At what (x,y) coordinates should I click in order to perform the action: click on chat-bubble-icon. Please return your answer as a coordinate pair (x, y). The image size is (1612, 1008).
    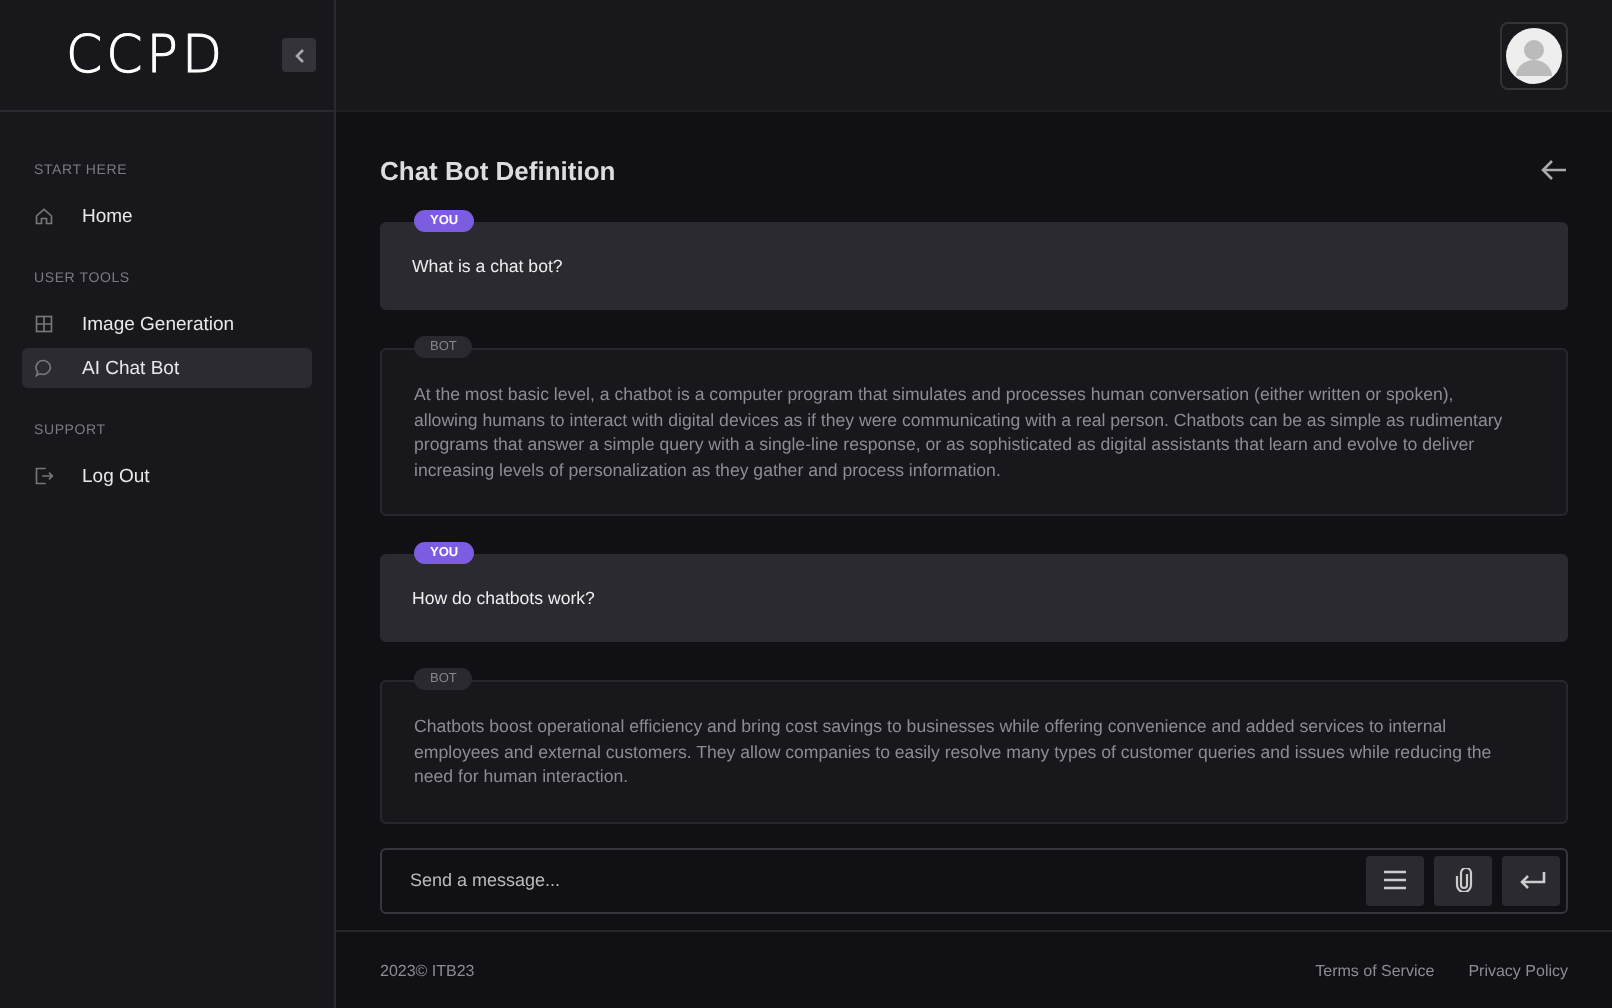
    Looking at the image, I should click on (44, 368).